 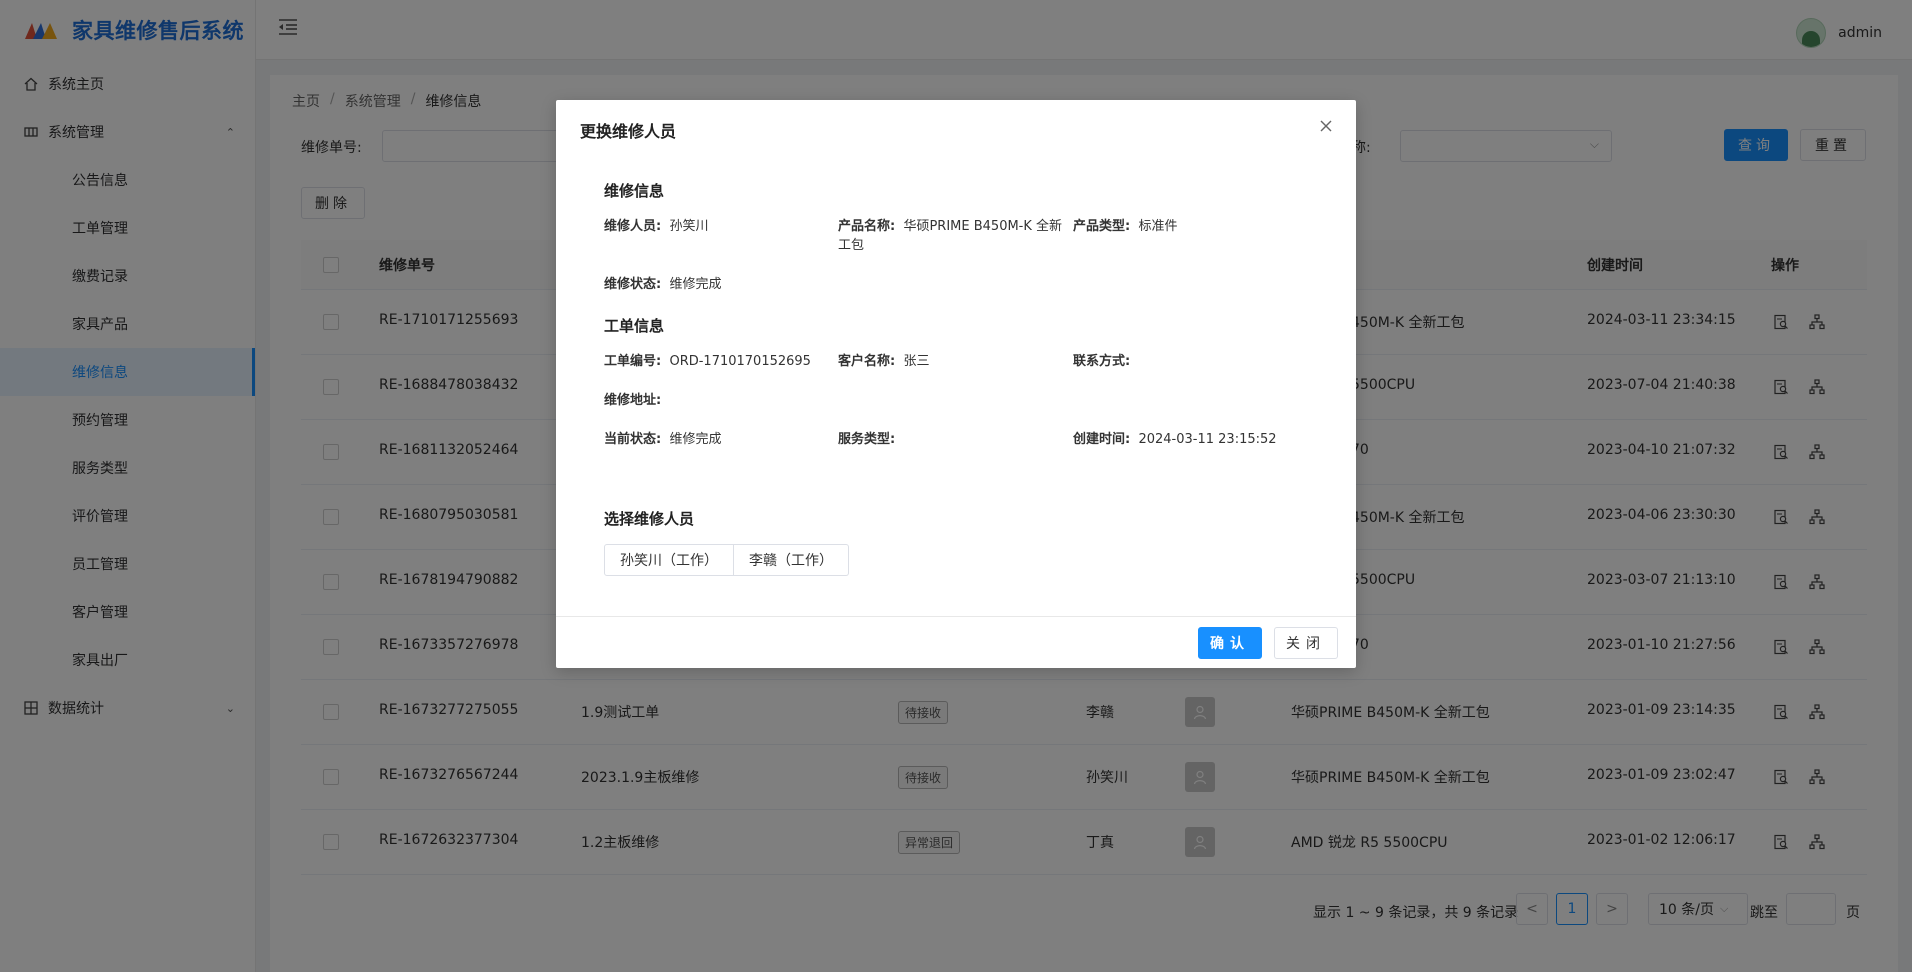 I want to click on order-info-title: 工单信息, so click(x=634, y=326).